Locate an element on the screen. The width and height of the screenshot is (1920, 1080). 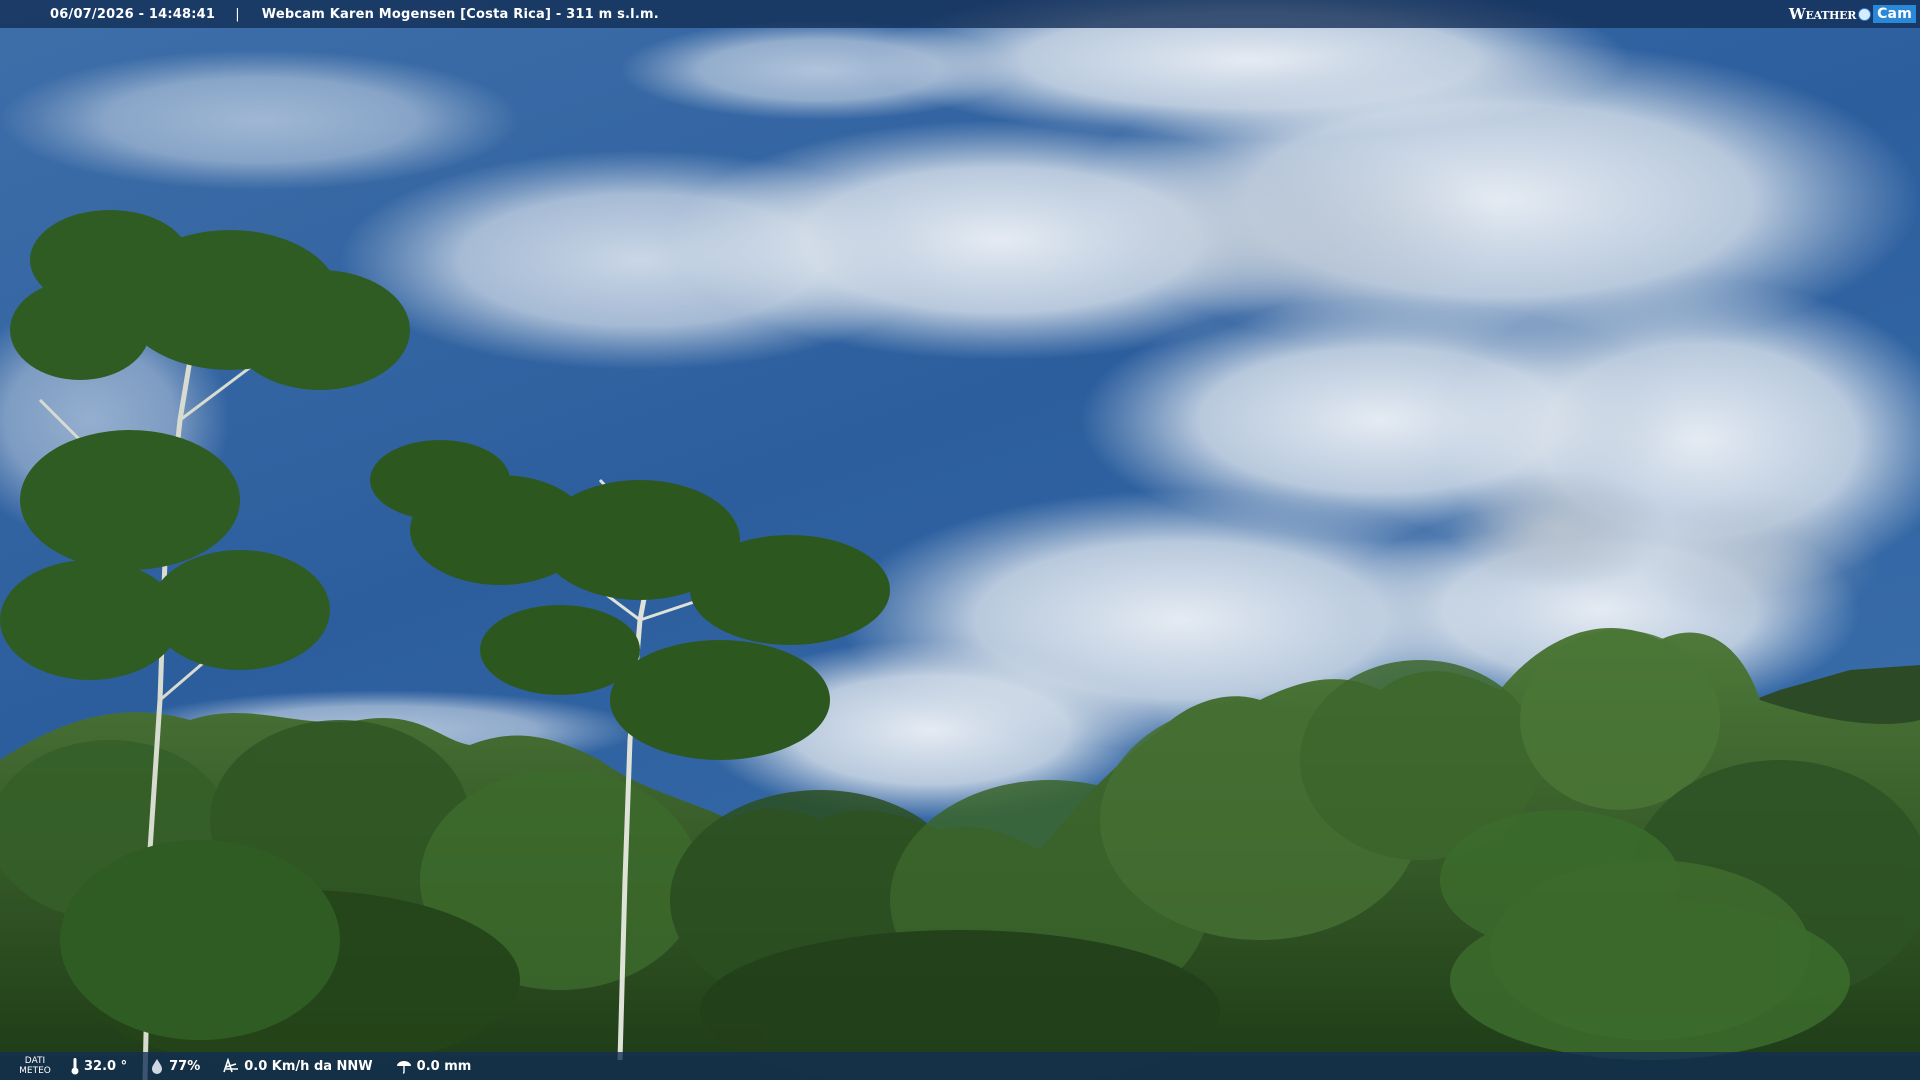
humidity-reading: 77% is located at coordinates (174, 1066).